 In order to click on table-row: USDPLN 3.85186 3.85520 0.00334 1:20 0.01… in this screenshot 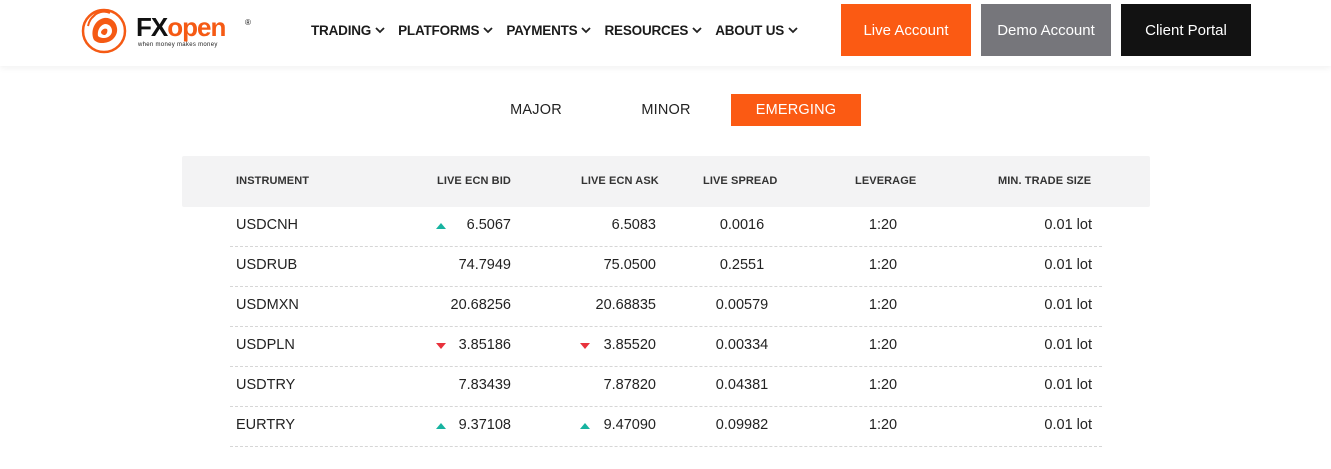, I will do `click(666, 347)`.